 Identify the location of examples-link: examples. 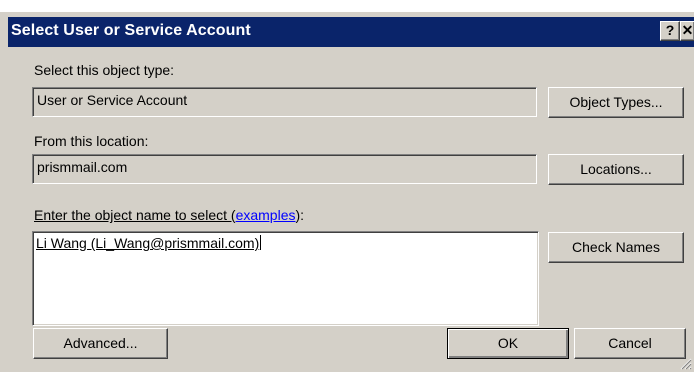
(266, 215).